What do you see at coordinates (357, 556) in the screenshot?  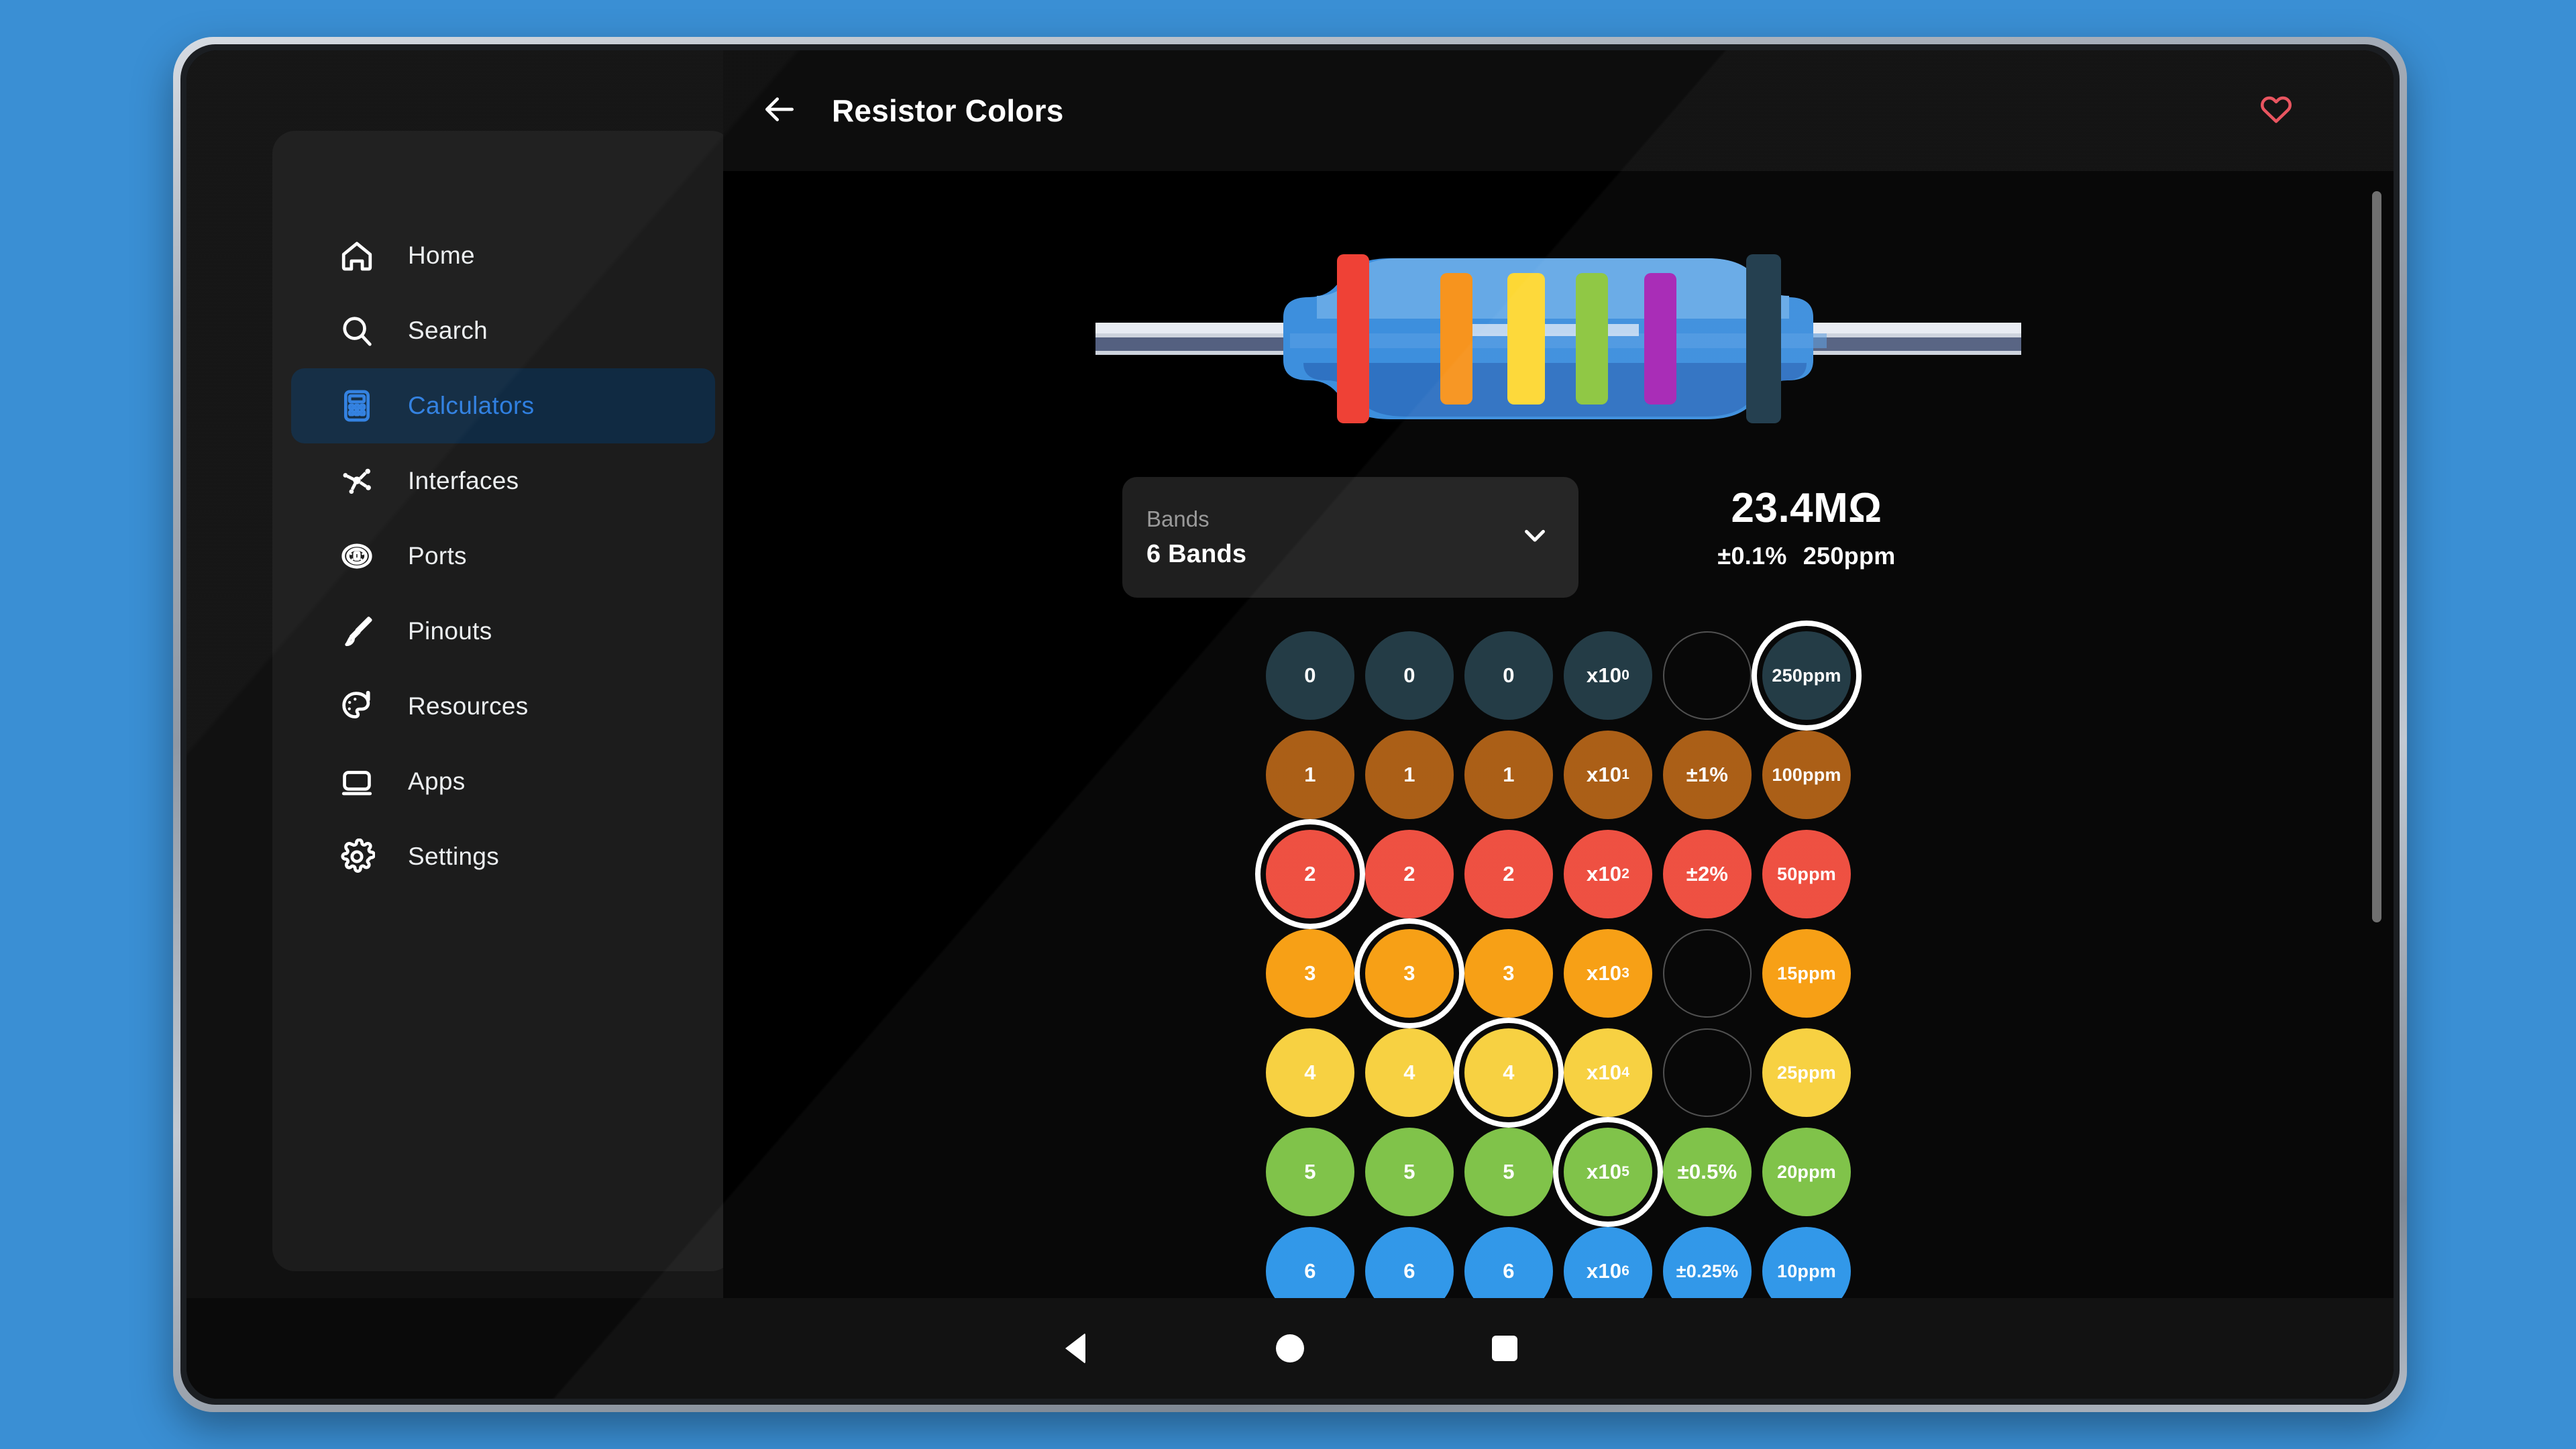 I see `ports-icon` at bounding box center [357, 556].